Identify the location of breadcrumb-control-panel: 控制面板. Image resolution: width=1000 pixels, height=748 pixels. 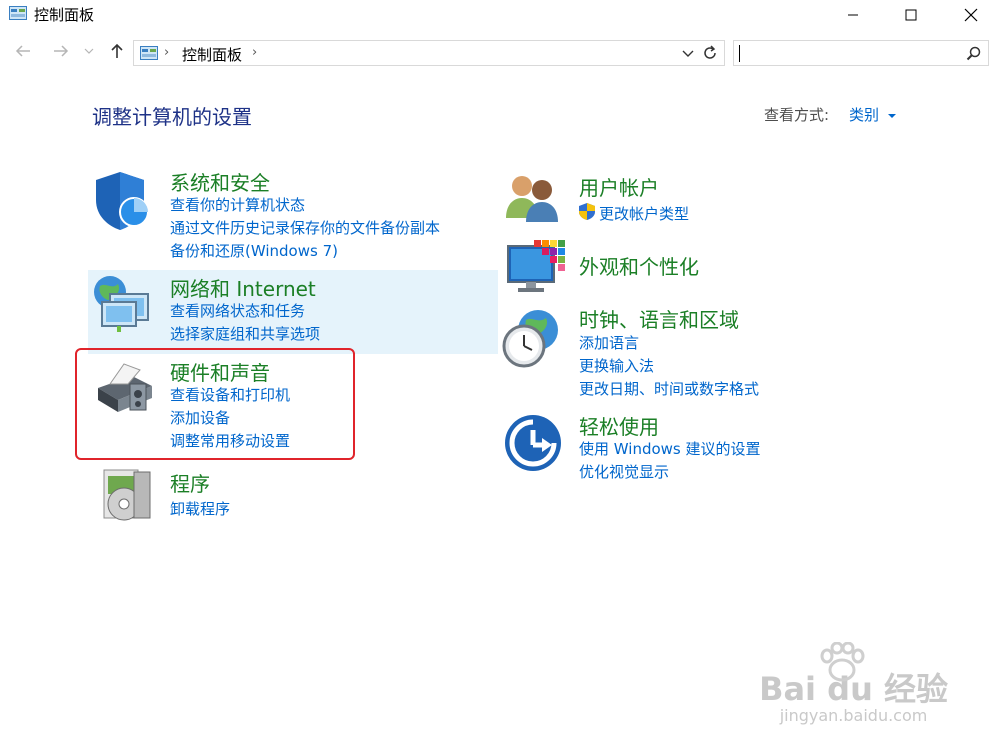
(212, 54).